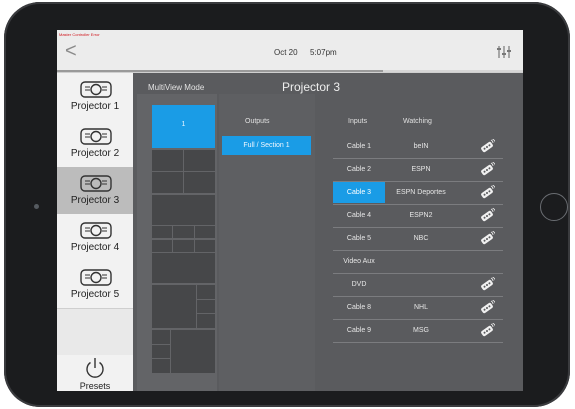 This screenshot has height=409, width=575. What do you see at coordinates (359, 238) in the screenshot?
I see `input-name: Cable 5` at bounding box center [359, 238].